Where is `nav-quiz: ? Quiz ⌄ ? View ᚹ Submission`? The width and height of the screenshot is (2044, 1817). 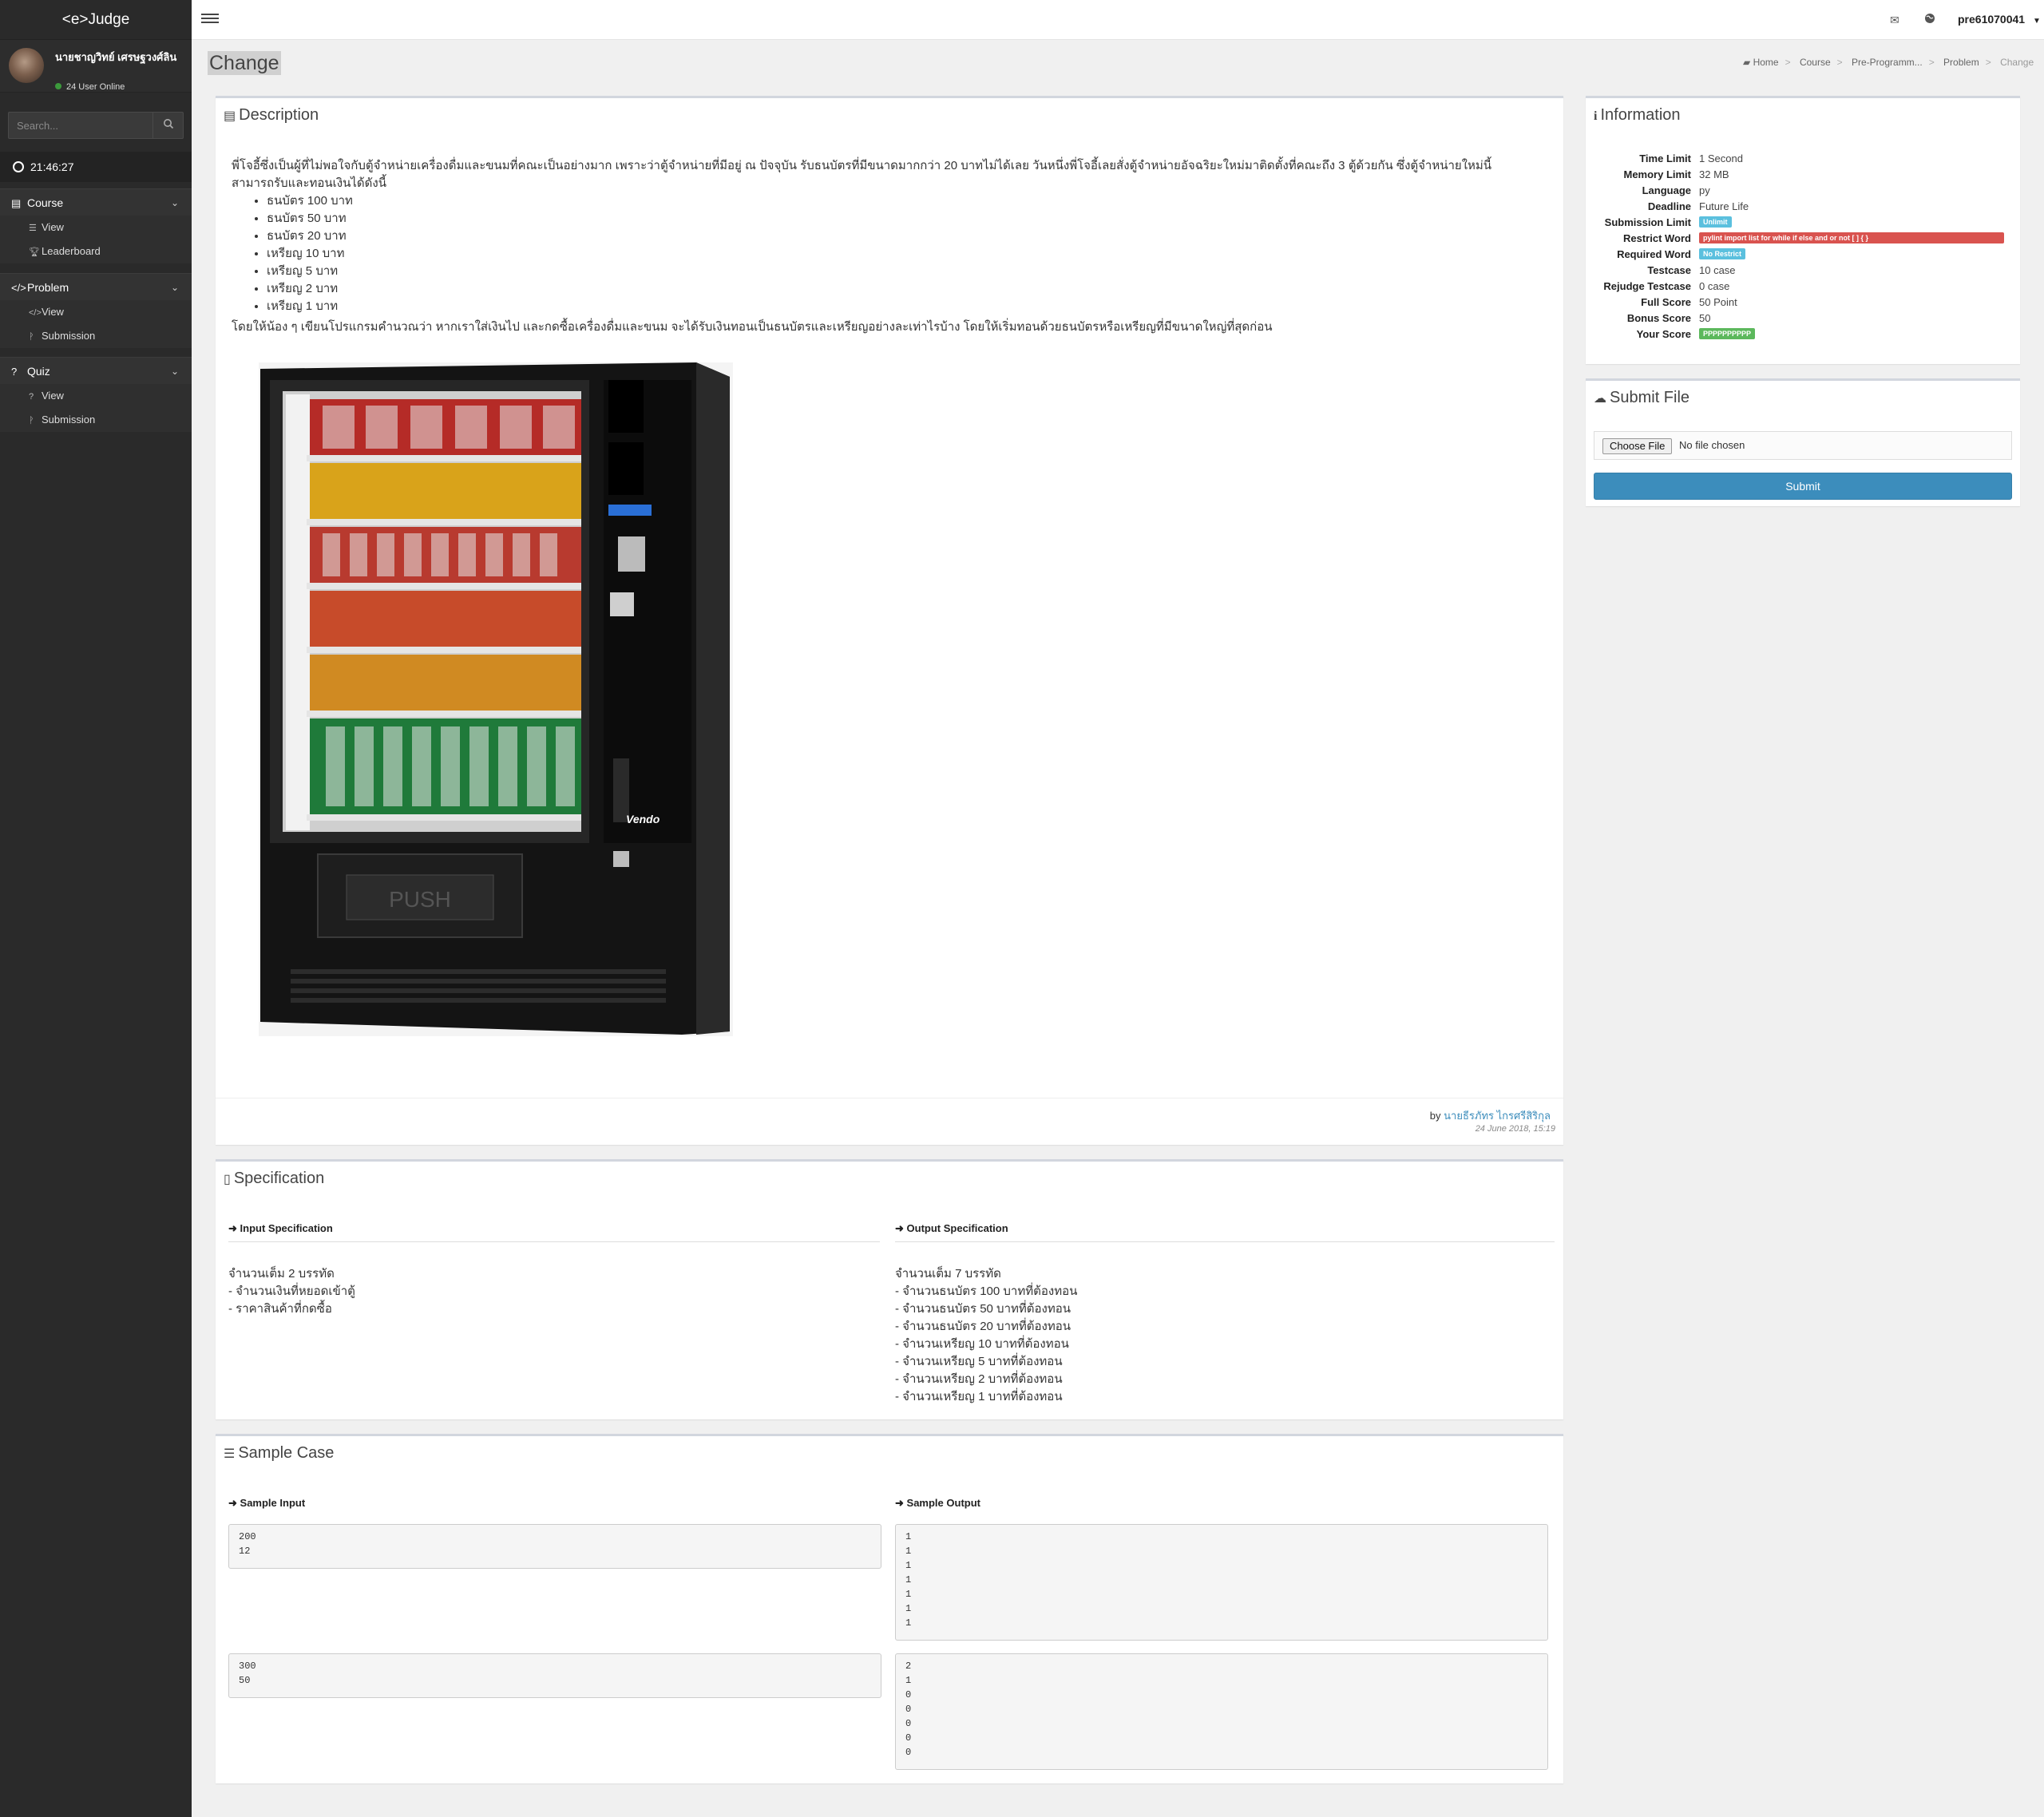 nav-quiz: ? Quiz ⌄ ? View ᚹ Submission is located at coordinates (96, 395).